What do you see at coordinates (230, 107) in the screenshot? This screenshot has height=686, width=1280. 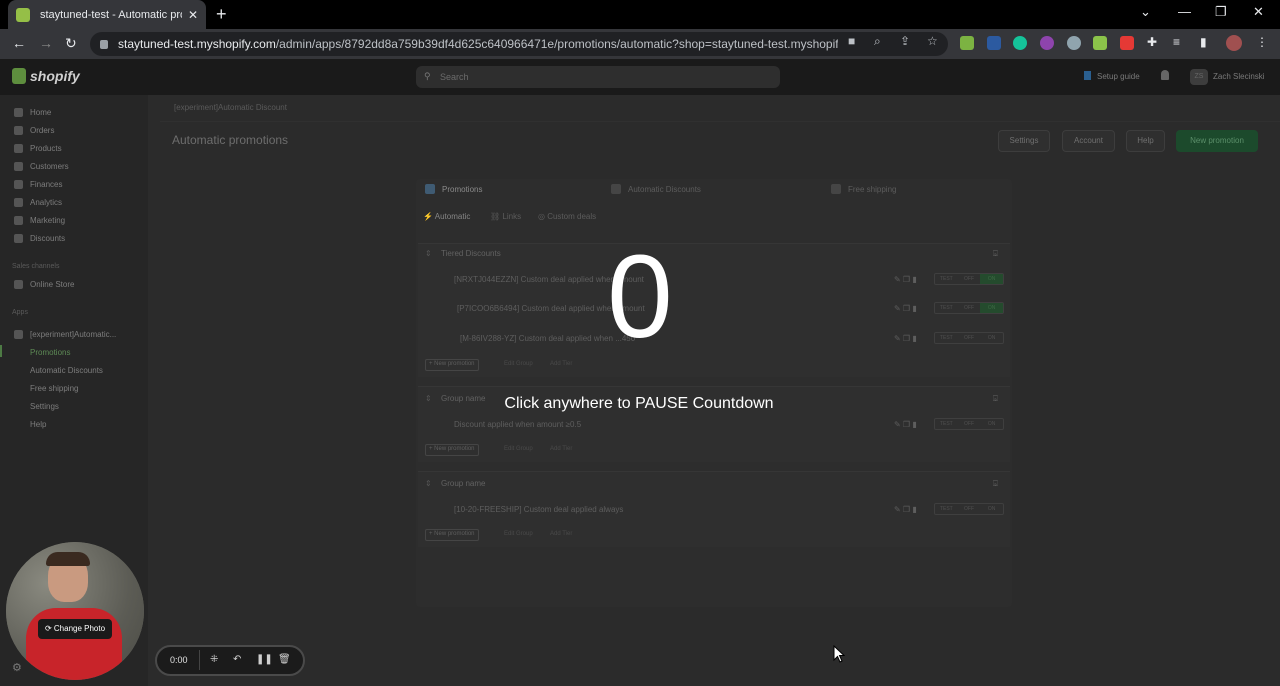 I see `breadcrumb: [experiment]Automatic Discount` at bounding box center [230, 107].